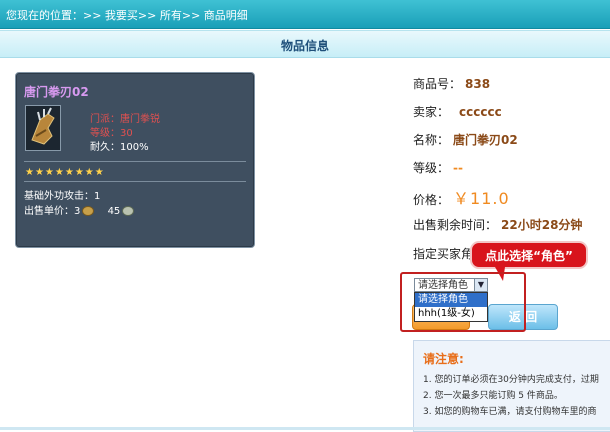  I want to click on star-rating: ★★★★★★★★, so click(65, 172).